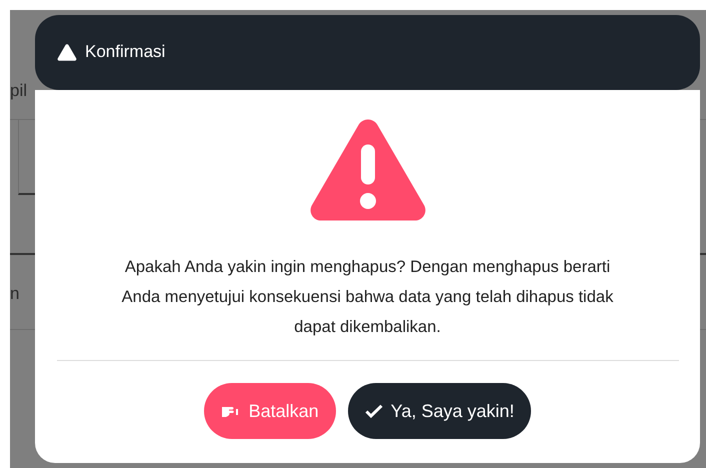 The height and width of the screenshot is (468, 706). I want to click on page-text: n, so click(15, 293).